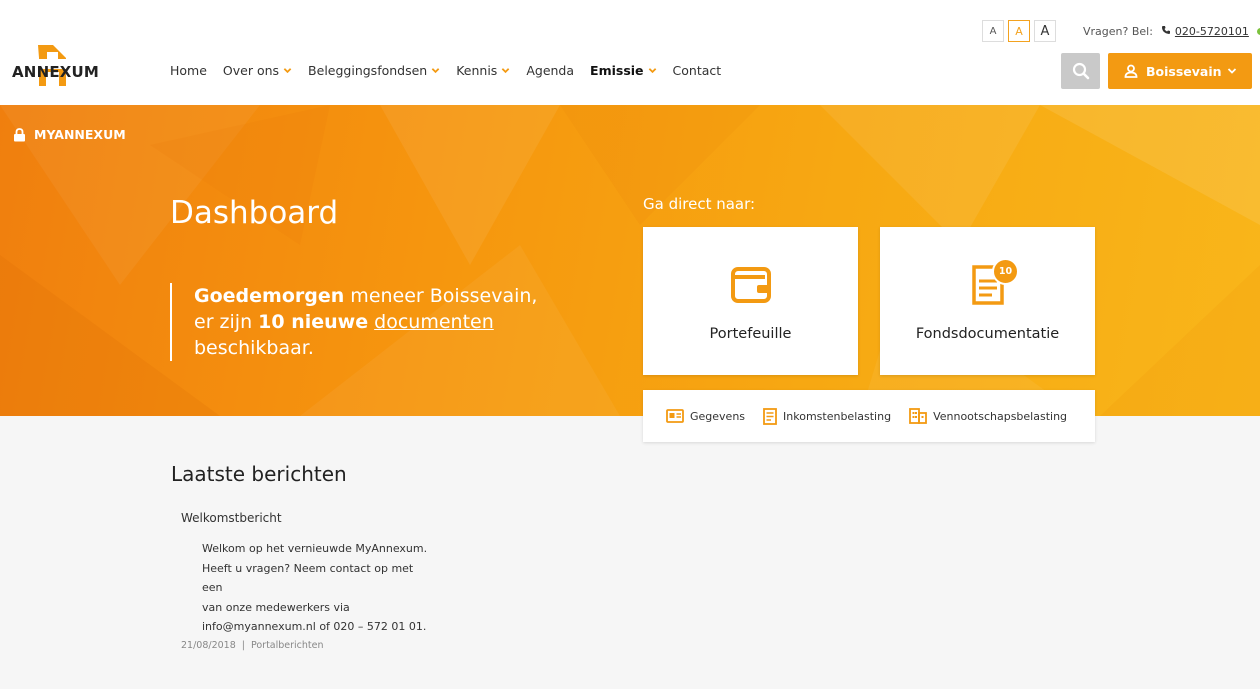  Describe the element at coordinates (1118, 31) in the screenshot. I see `contact-label: Vragen? Bel:` at that location.